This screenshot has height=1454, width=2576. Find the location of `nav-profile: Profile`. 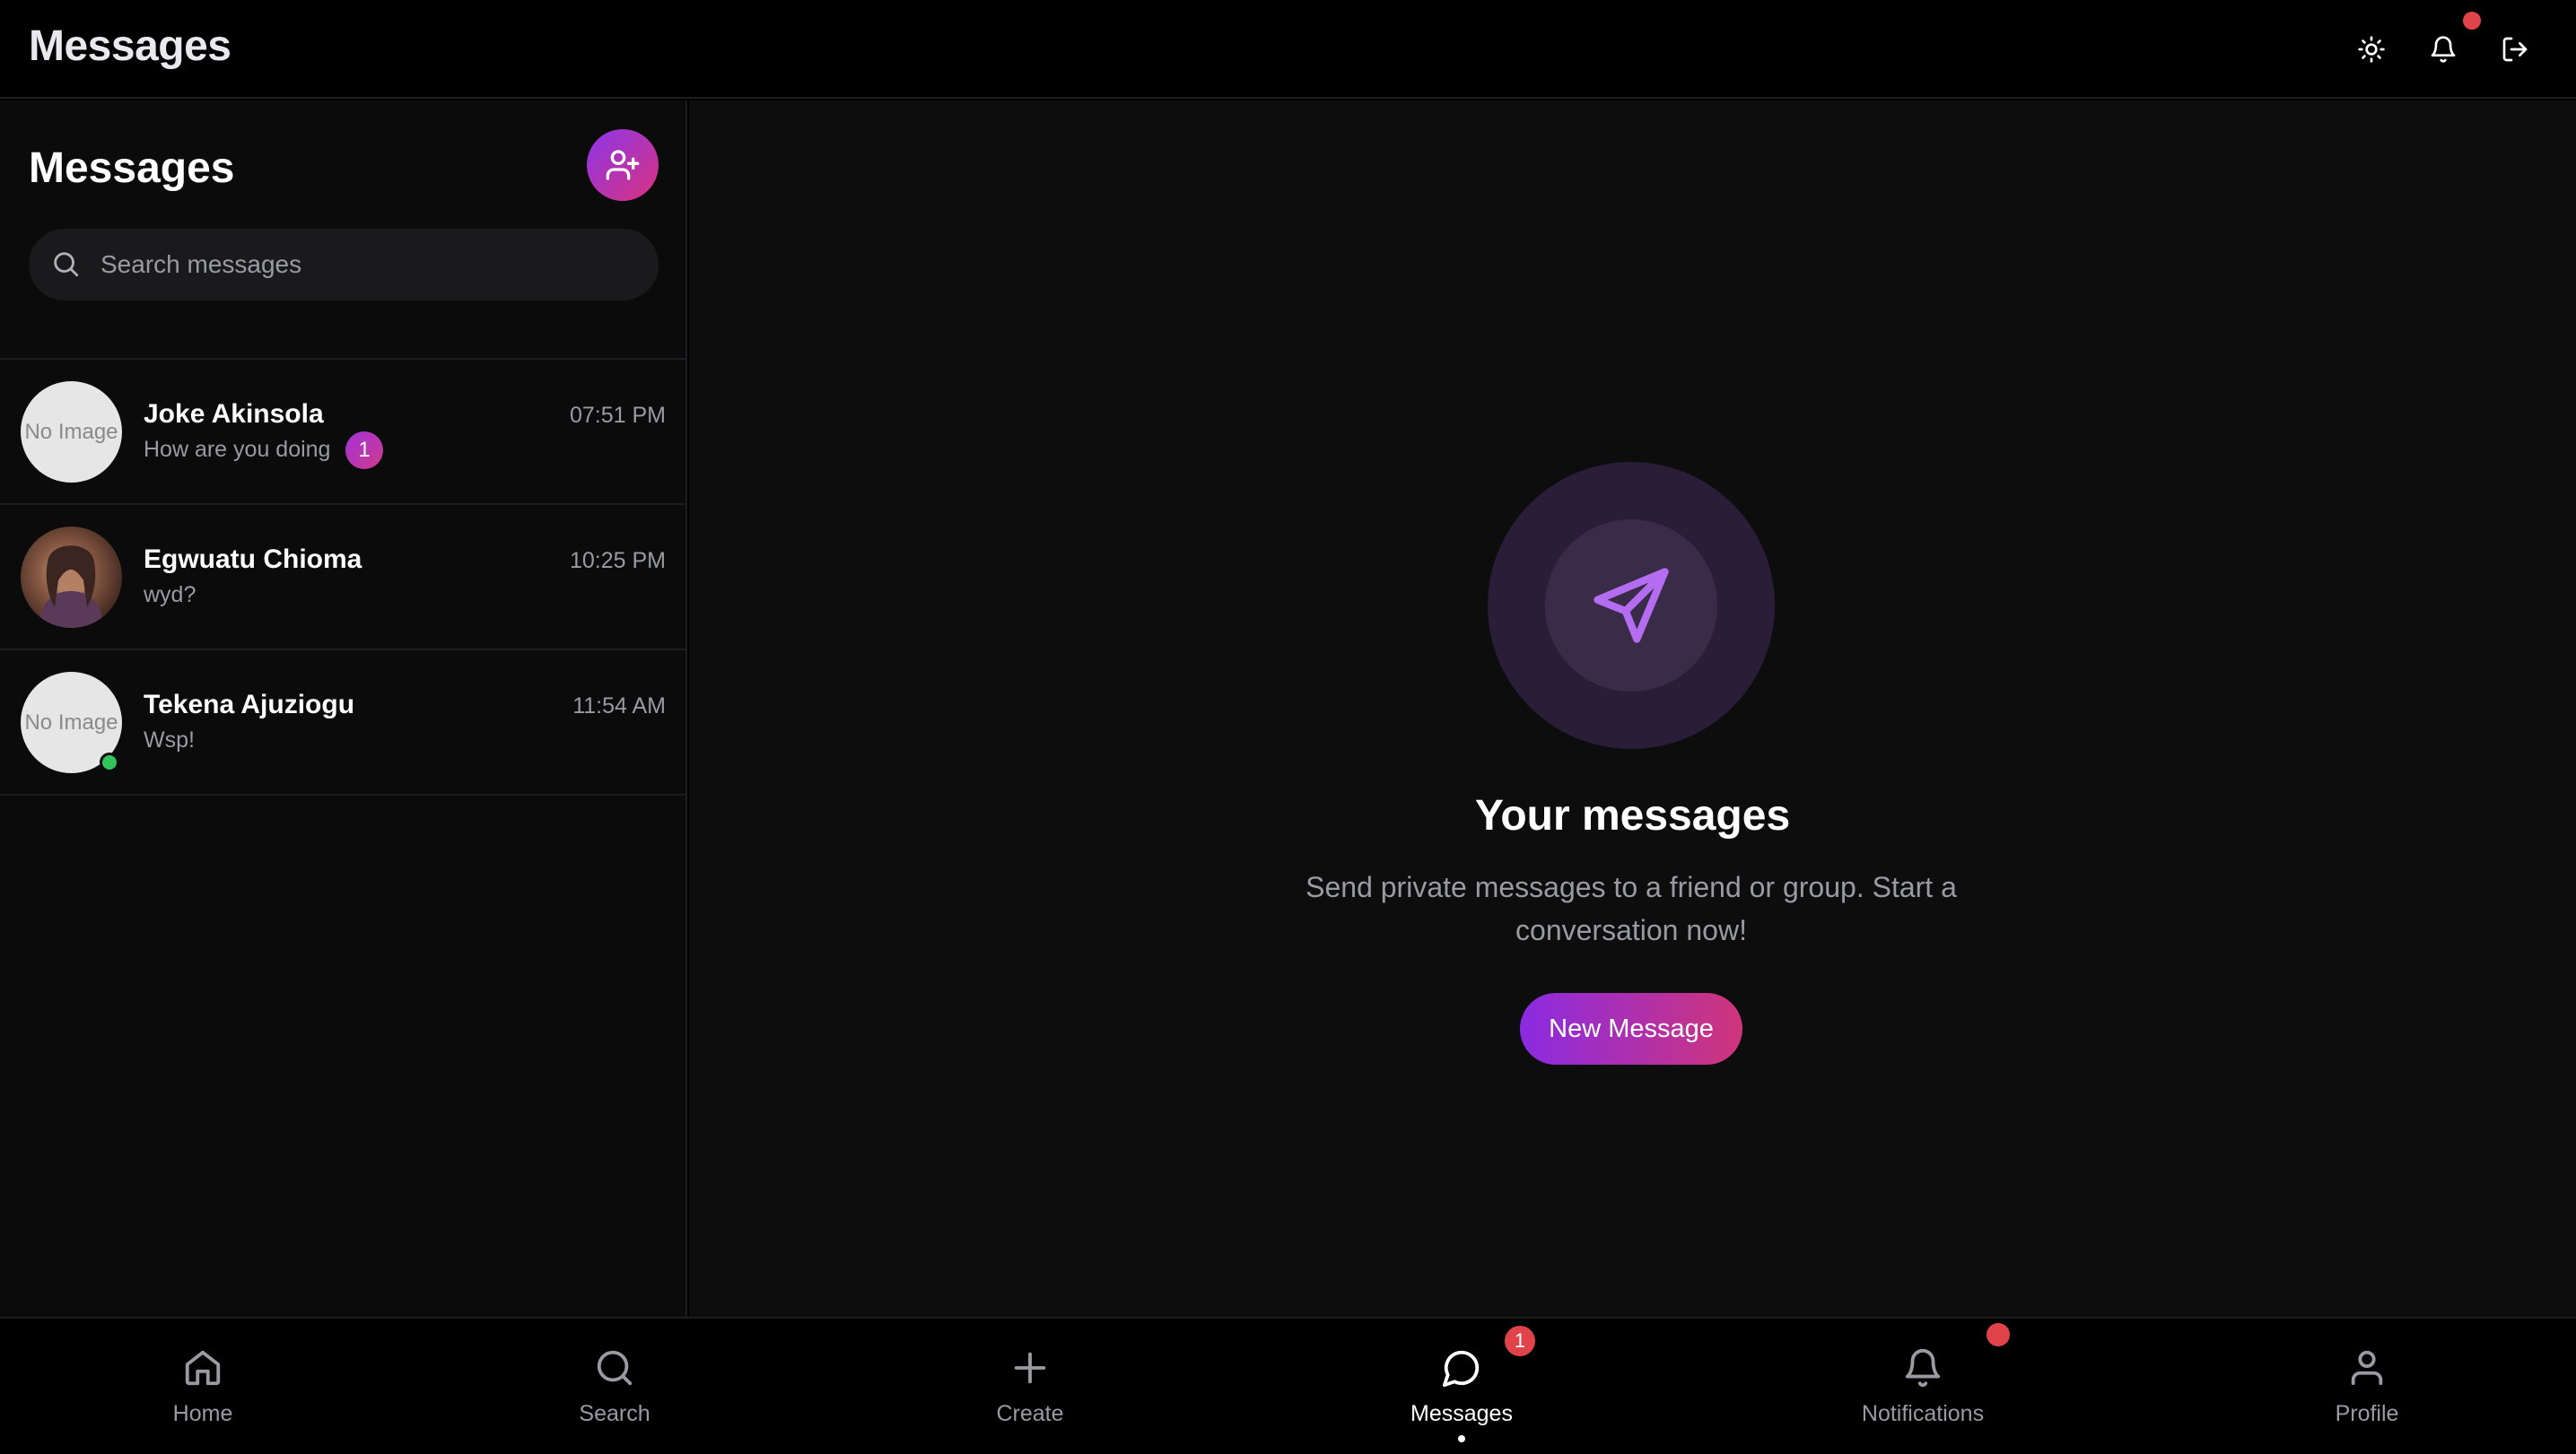

nav-profile: Profile is located at coordinates (2367, 1386).